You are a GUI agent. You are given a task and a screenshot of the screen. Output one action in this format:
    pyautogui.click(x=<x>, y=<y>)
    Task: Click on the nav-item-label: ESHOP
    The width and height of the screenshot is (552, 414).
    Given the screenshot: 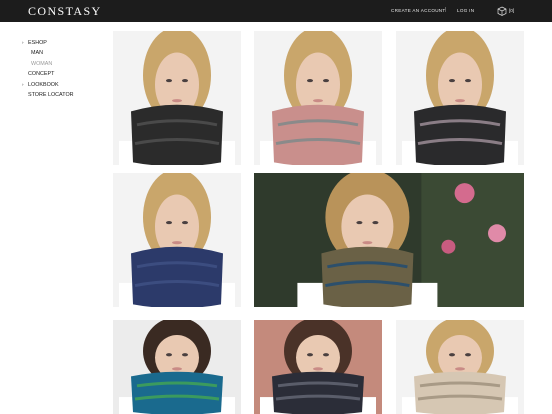 What is the action you would take?
    pyautogui.click(x=37, y=43)
    